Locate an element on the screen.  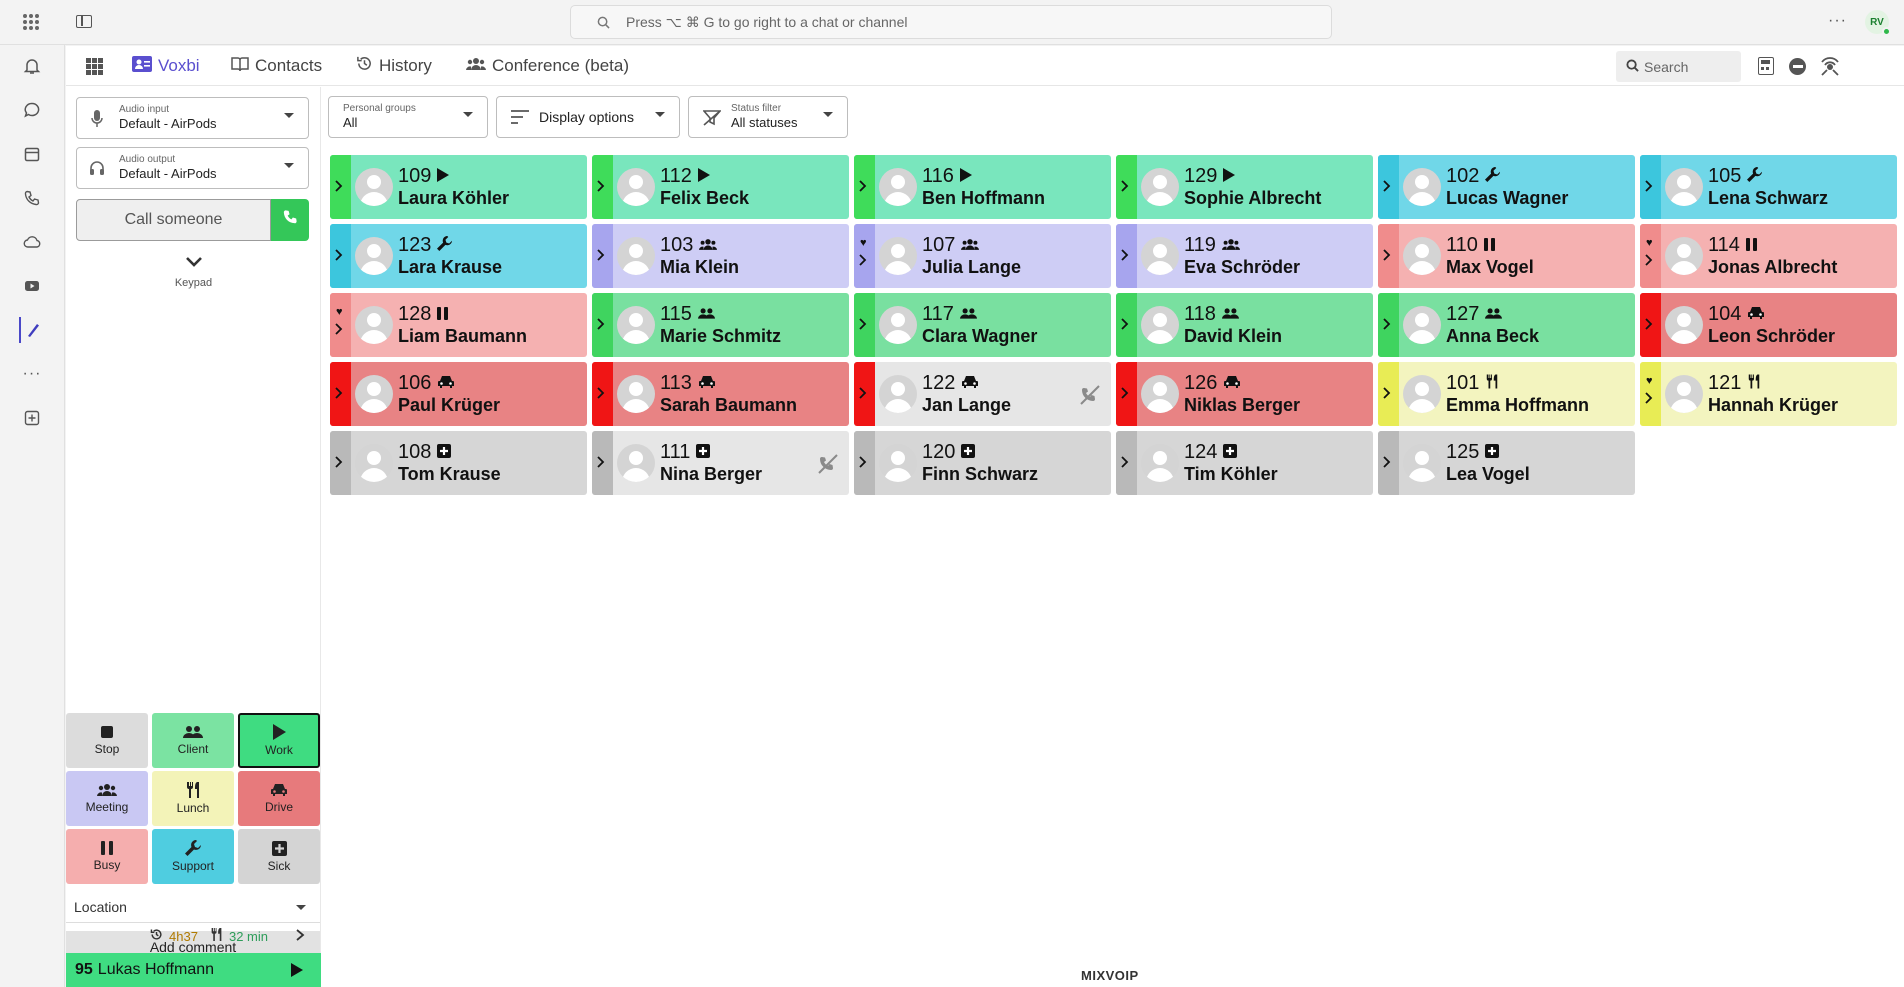
keypad-toggle: Keypad is located at coordinates (193, 272).